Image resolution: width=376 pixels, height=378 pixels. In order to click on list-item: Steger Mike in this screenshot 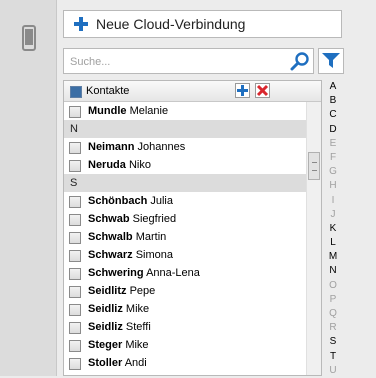, I will do `click(185, 345)`.